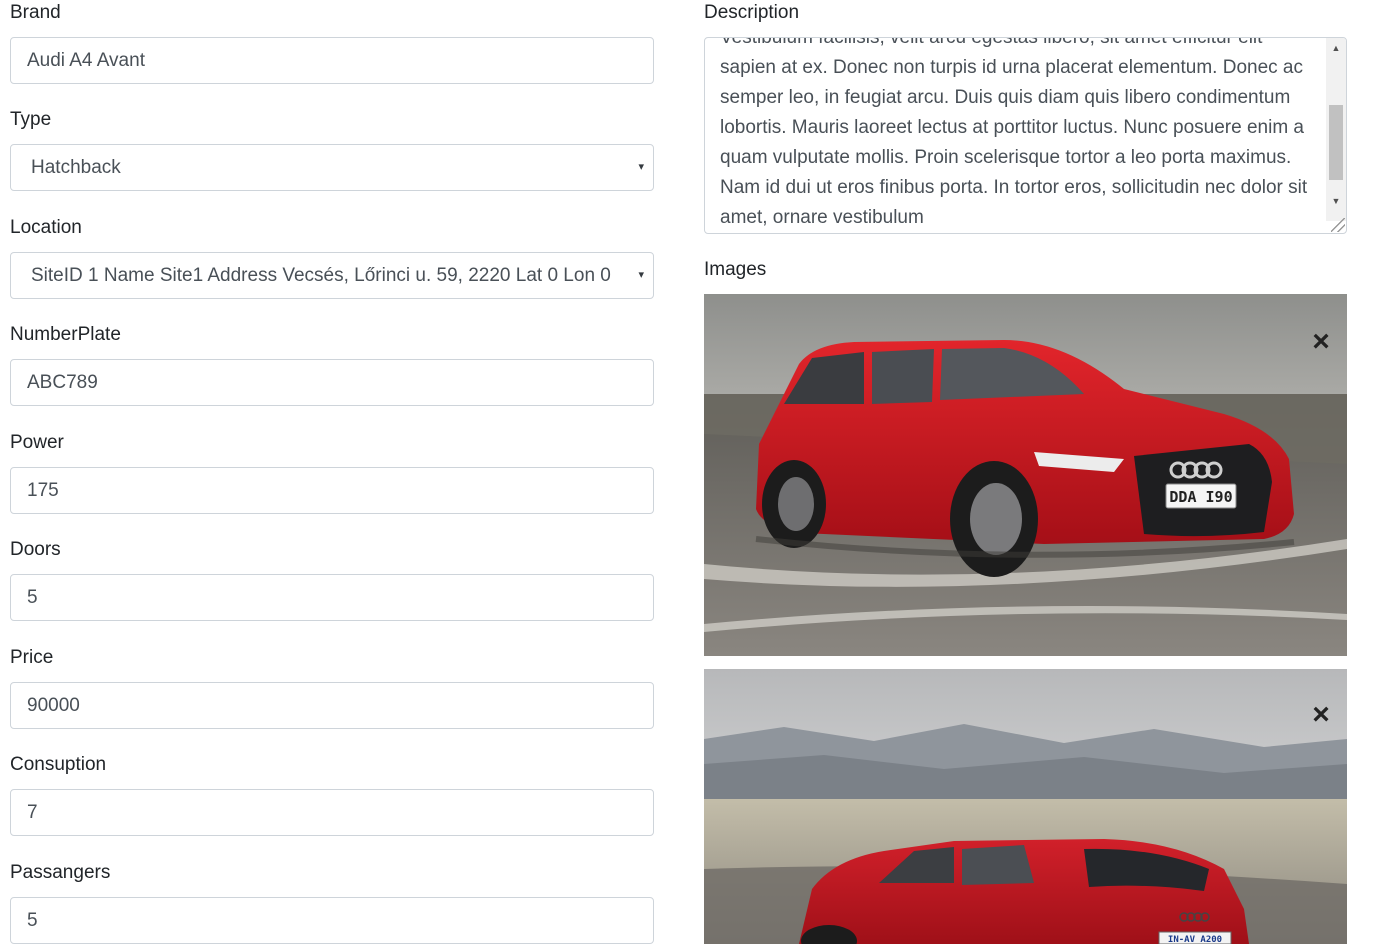 This screenshot has height=944, width=1375. I want to click on number-plate-label: NumberPlate, so click(65, 334).